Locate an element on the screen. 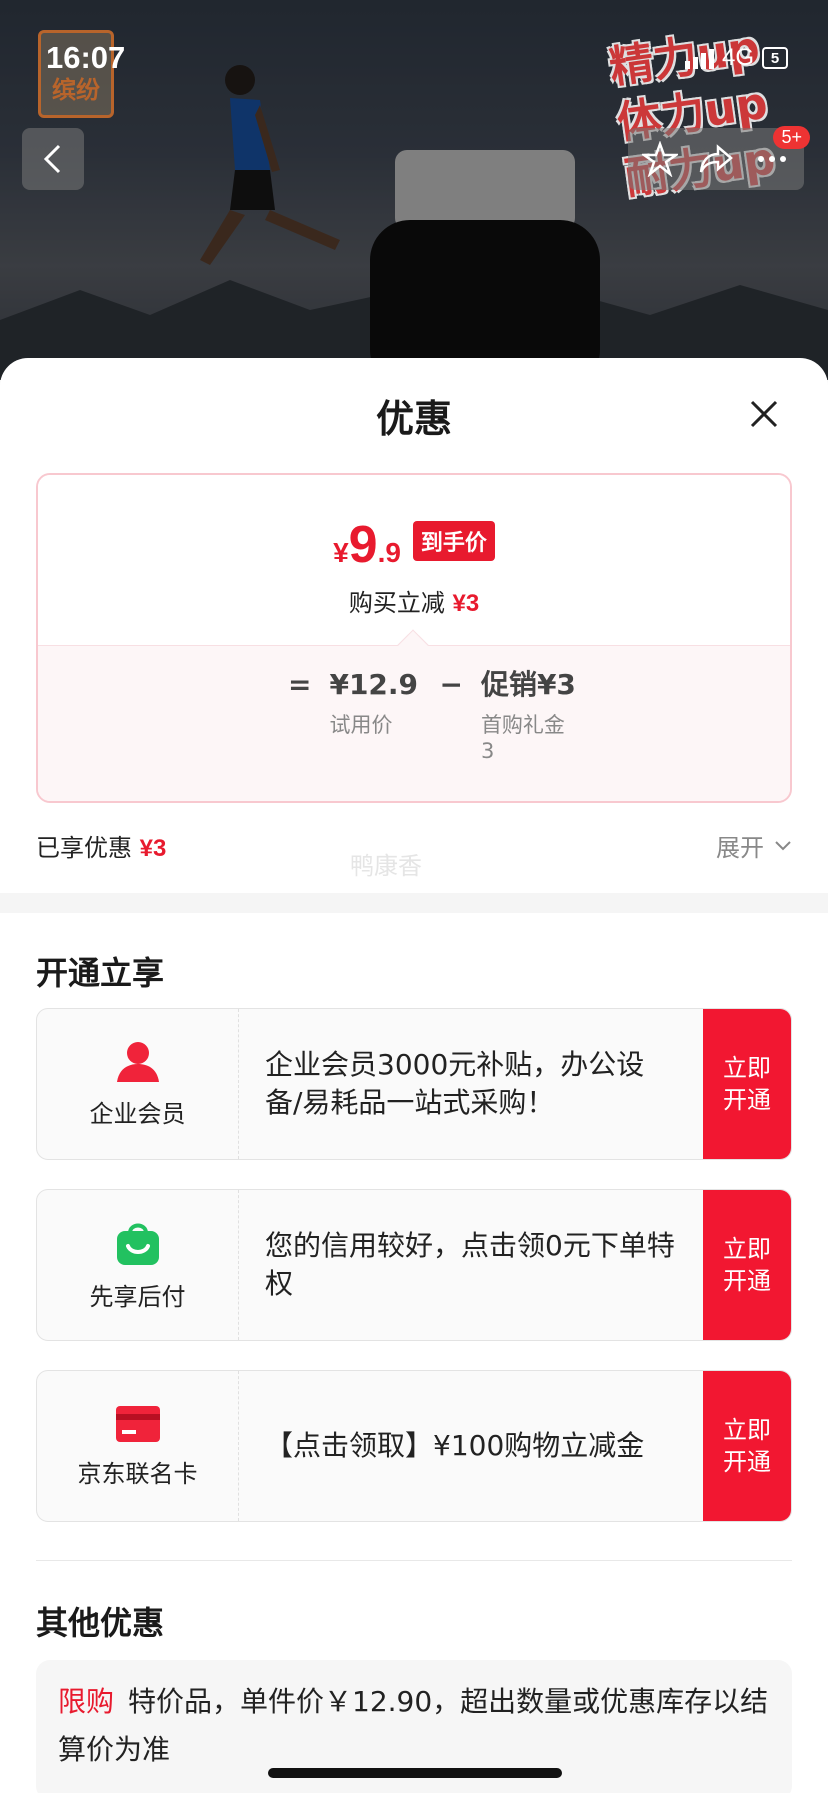 The image size is (828, 1793). expand-label: 展开 is located at coordinates (740, 848).